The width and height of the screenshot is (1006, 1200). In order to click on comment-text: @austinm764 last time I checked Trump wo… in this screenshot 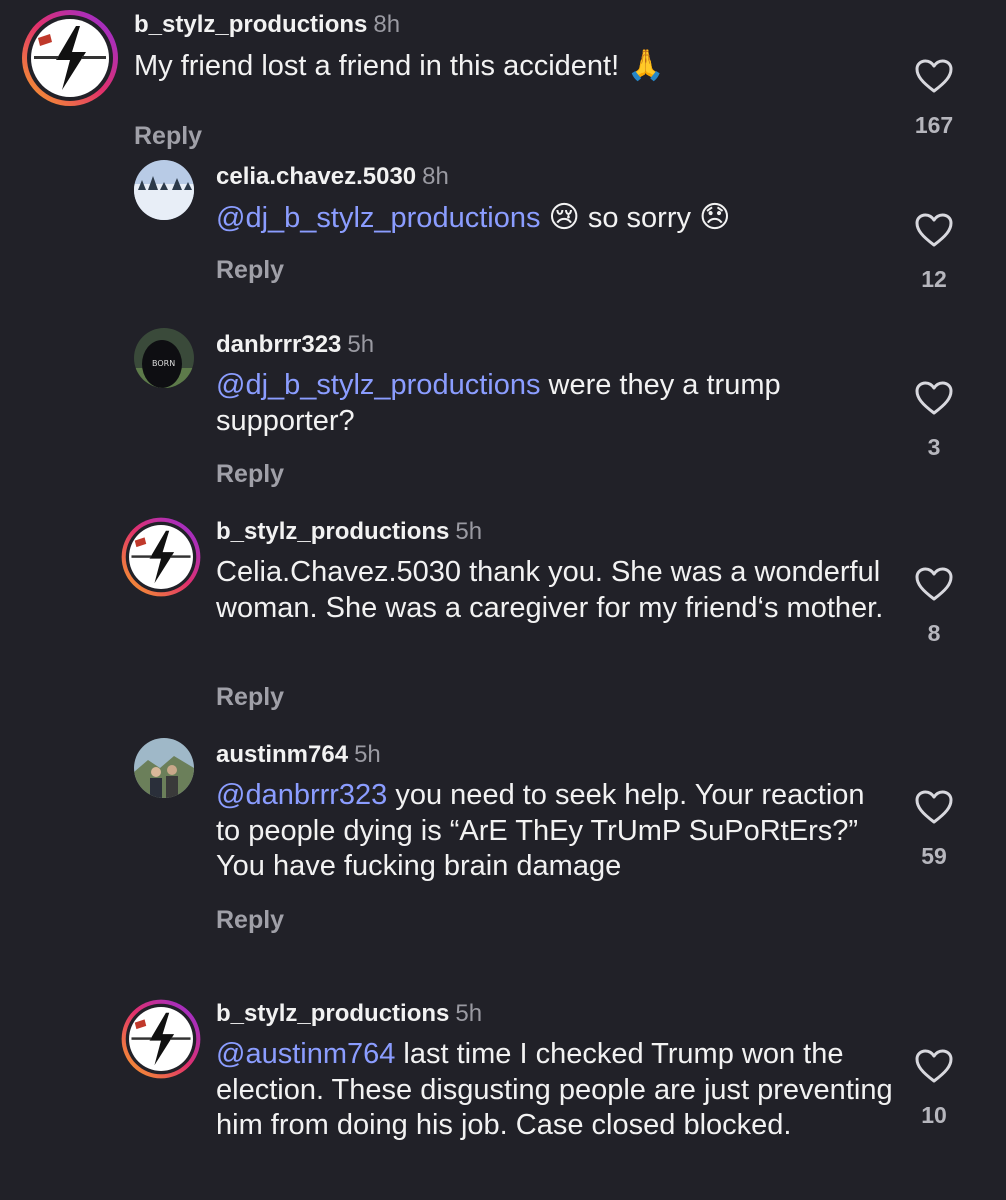, I will do `click(556, 1090)`.